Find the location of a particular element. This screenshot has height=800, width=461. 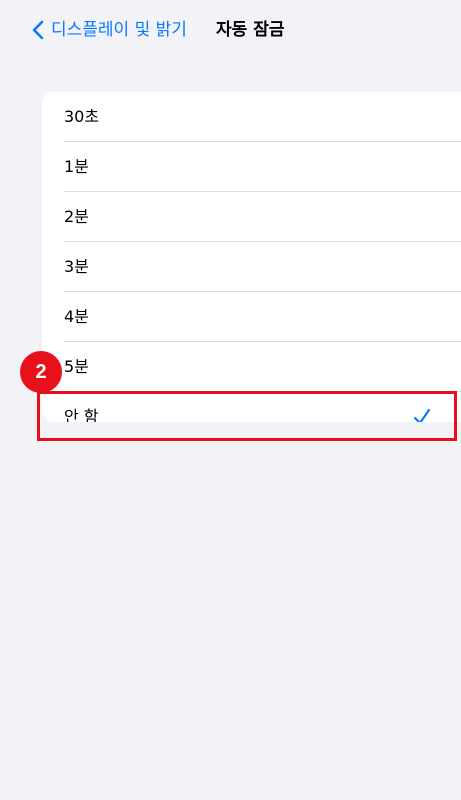

back-button-label: 디스플레이 및 밝기 is located at coordinates (119, 30).